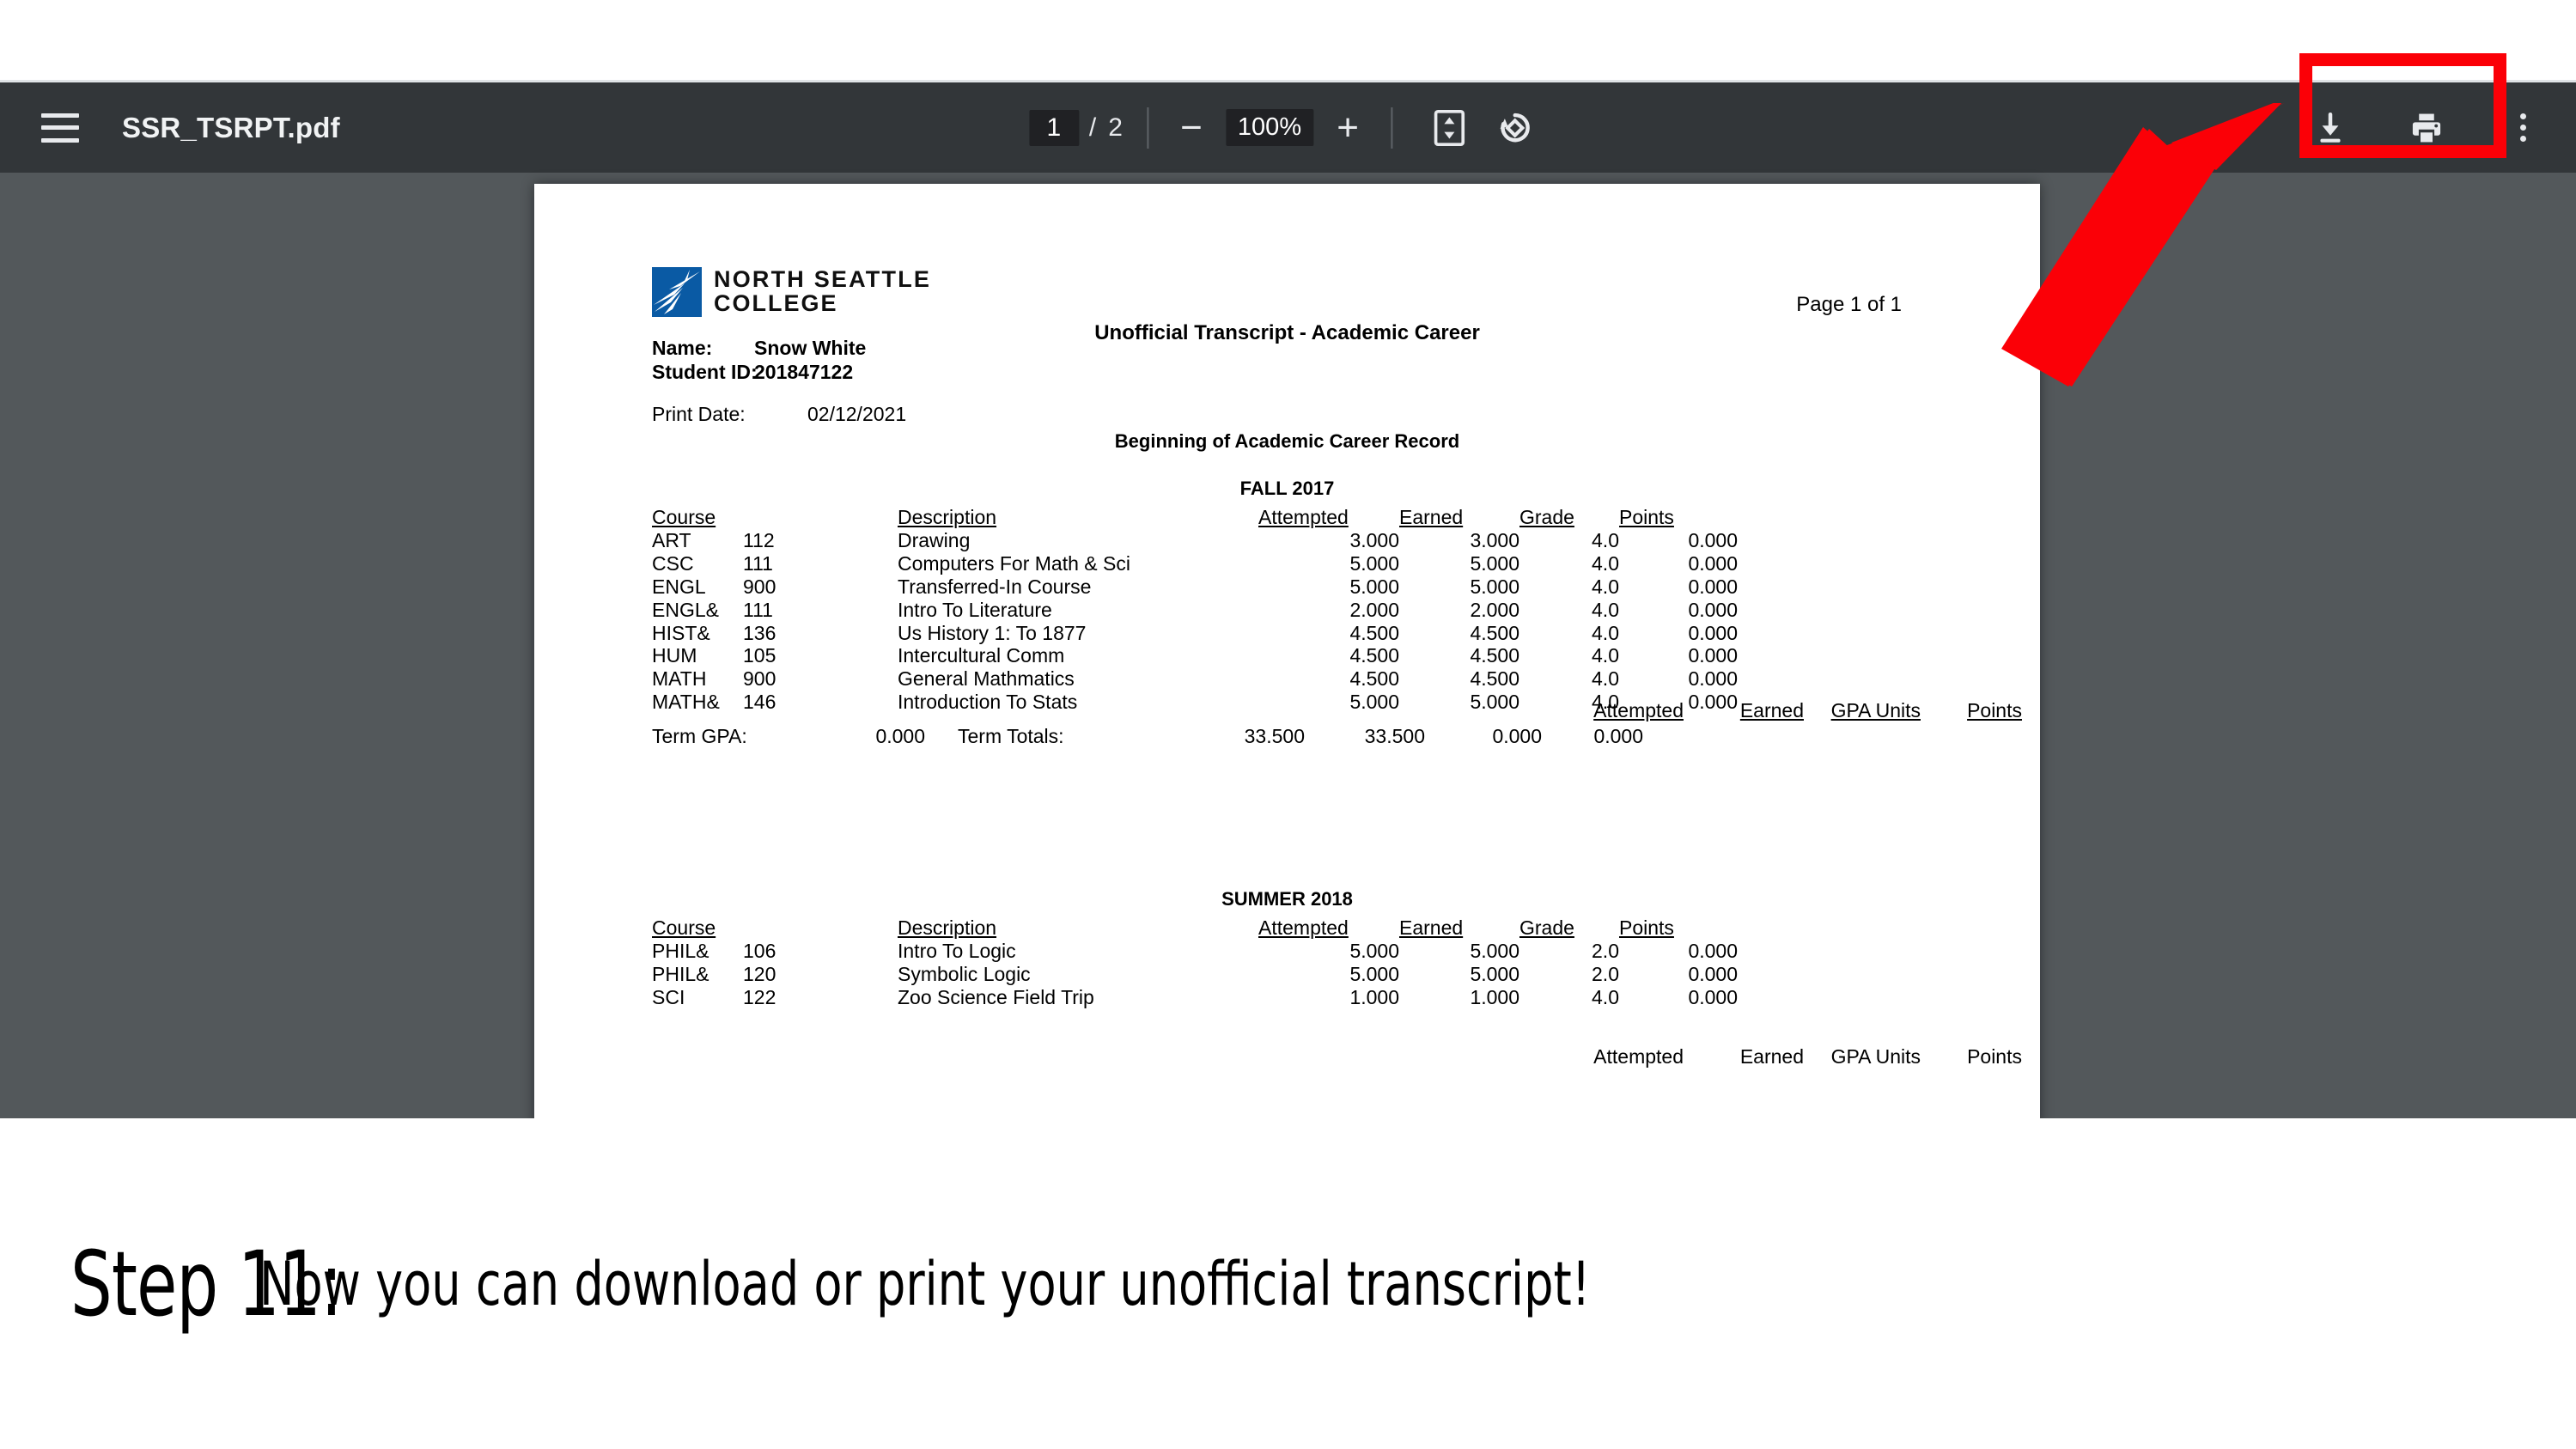 This screenshot has width=2576, height=1449. Describe the element at coordinates (1849, 304) in the screenshot. I see `page-indicator: Page 1 of 1` at that location.